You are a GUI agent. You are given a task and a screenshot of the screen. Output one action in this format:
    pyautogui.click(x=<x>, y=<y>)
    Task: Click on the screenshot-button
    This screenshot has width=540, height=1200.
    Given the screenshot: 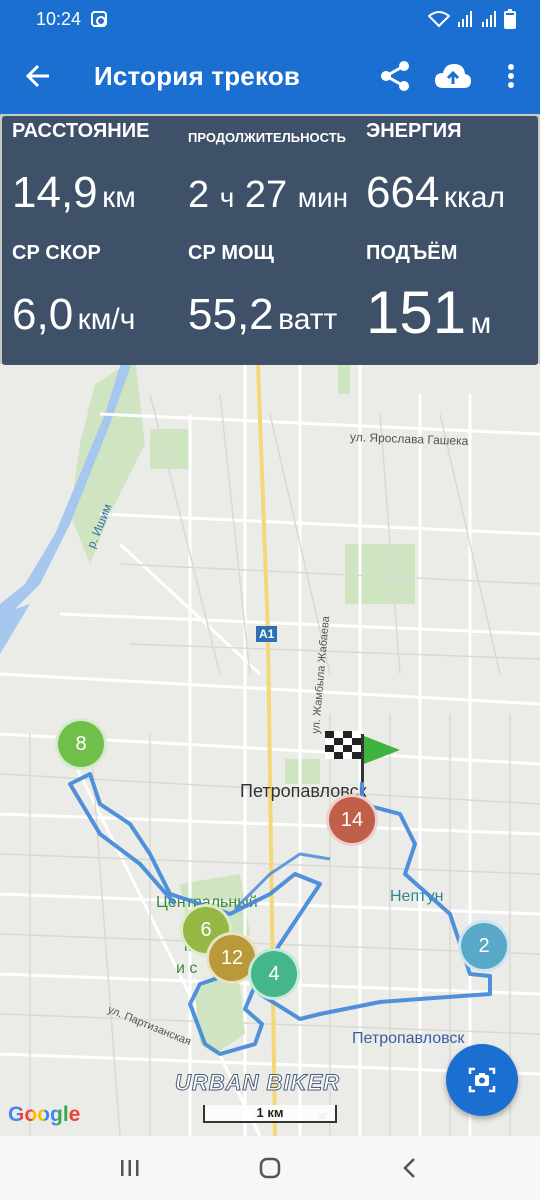 What is the action you would take?
    pyautogui.click(x=482, y=1080)
    